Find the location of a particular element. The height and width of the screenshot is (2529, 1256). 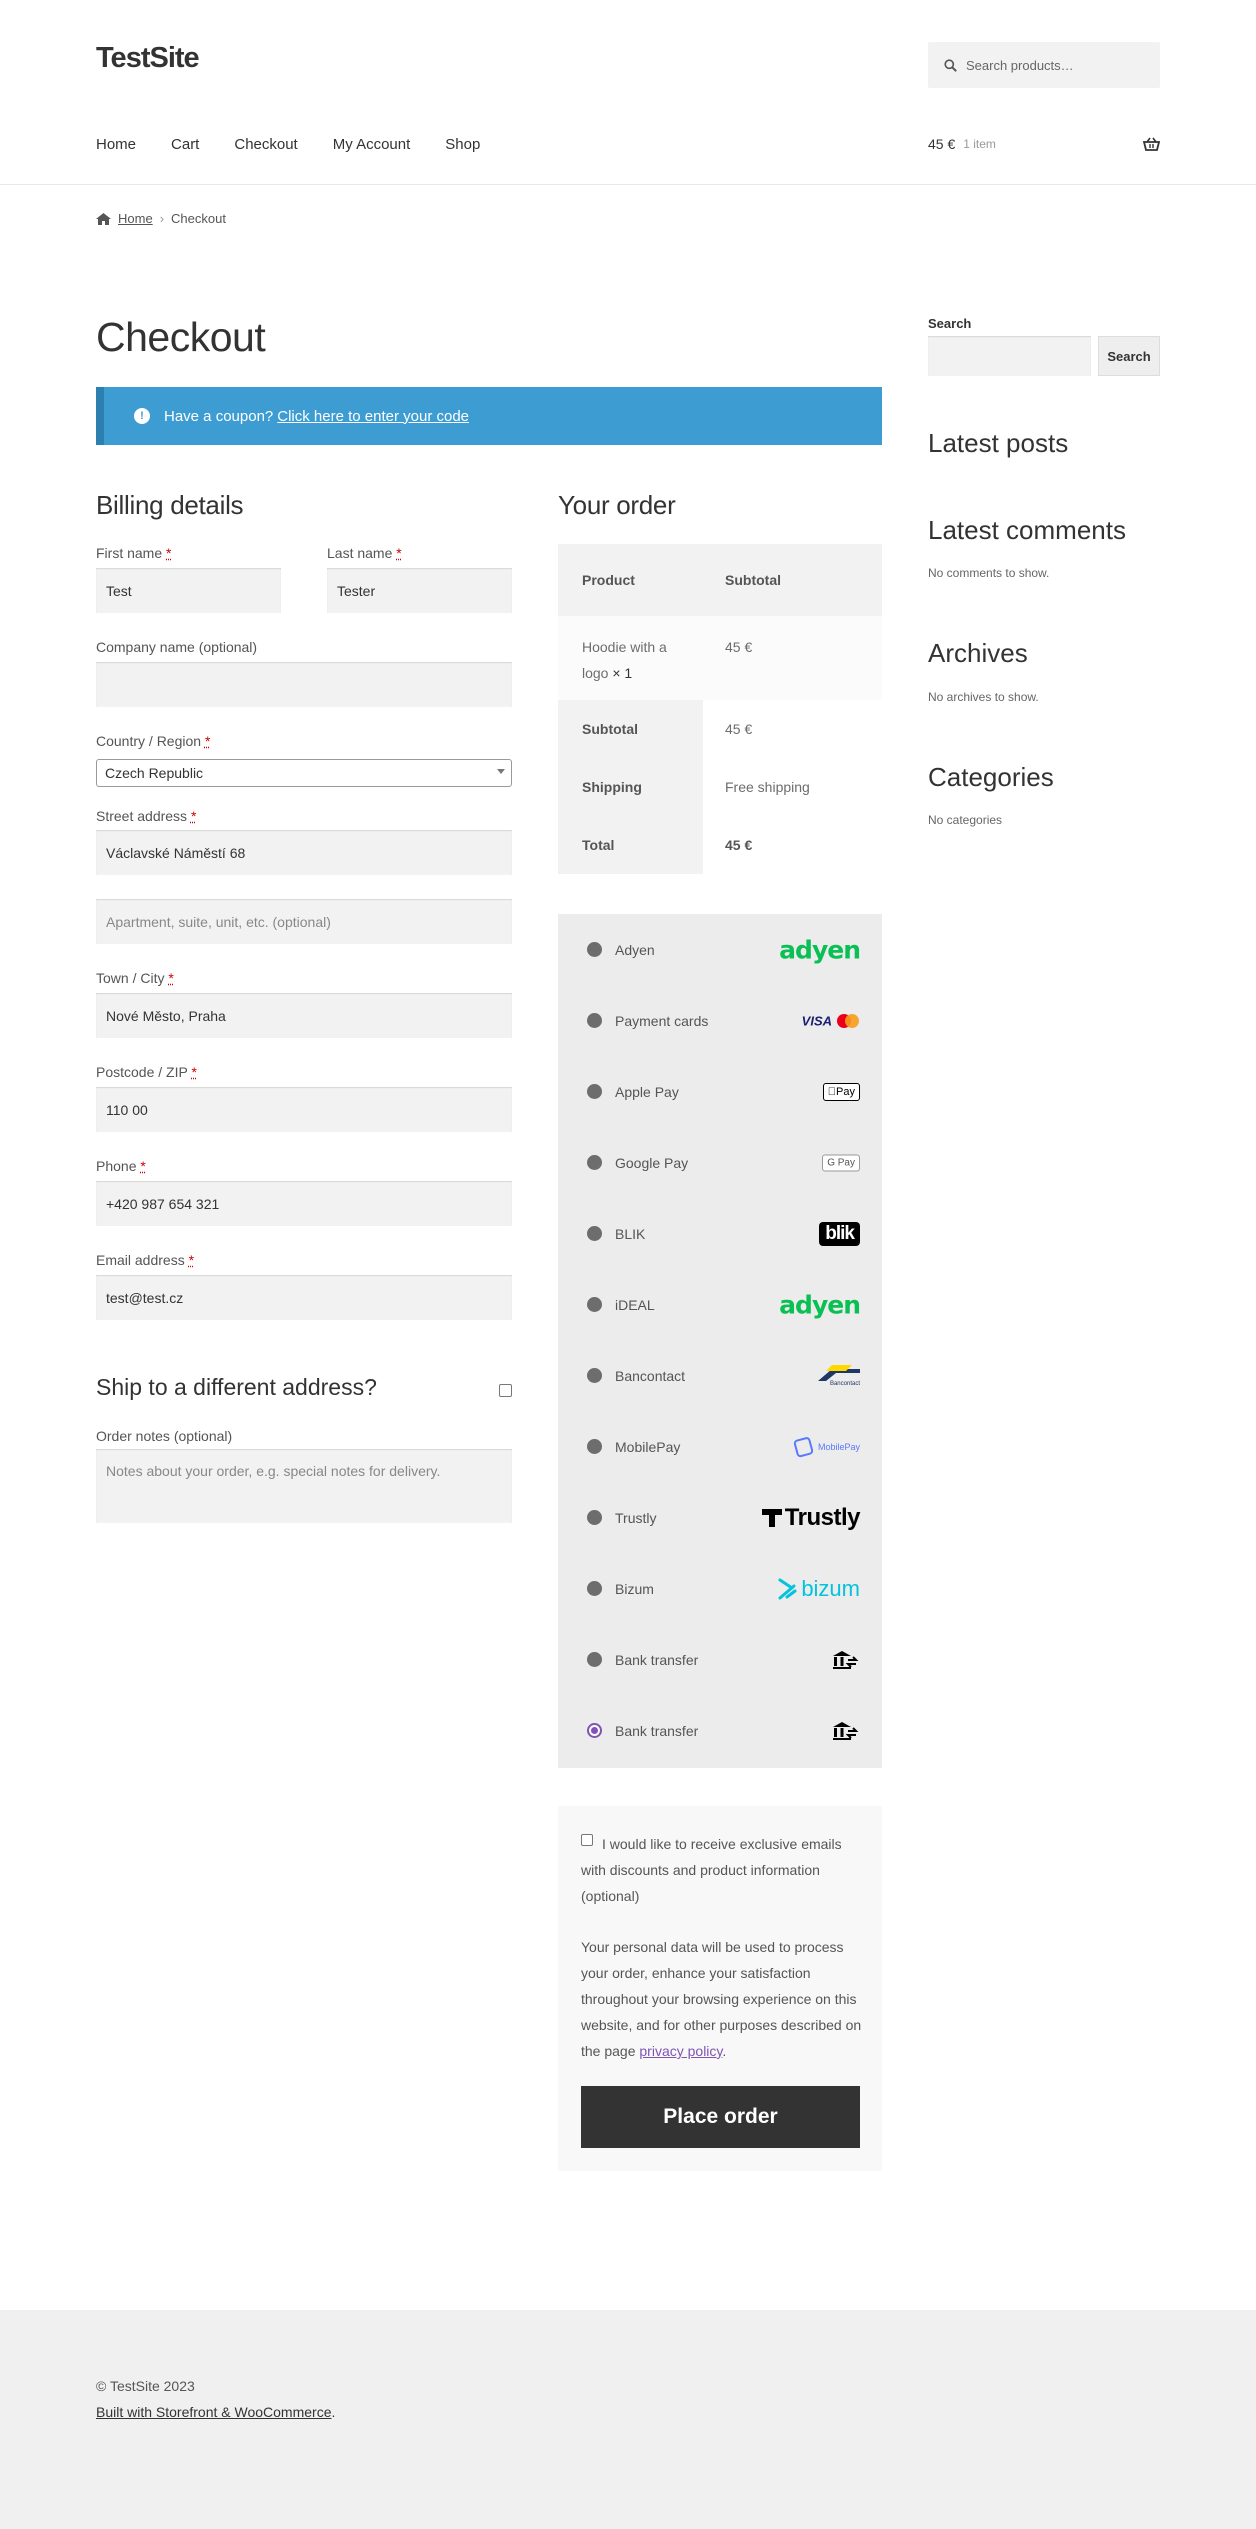

email-field: test@test.cz is located at coordinates (304, 1297).